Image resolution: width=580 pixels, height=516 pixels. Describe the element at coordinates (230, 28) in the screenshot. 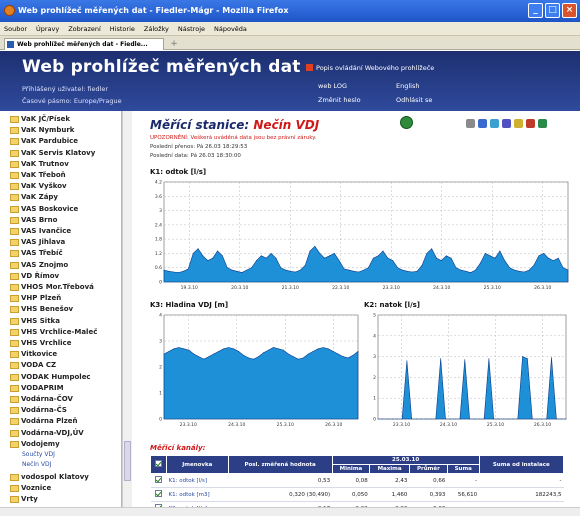

I see `menu-help: Nápověda` at that location.